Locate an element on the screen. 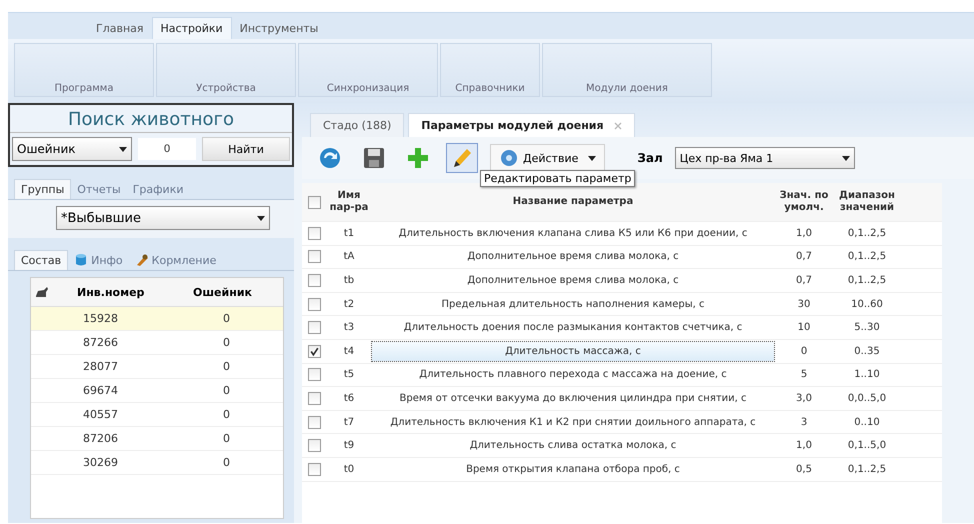  table-cell-text: Длительность включения клапана слива К5 или К6 при доении, с is located at coordinates (573, 233).